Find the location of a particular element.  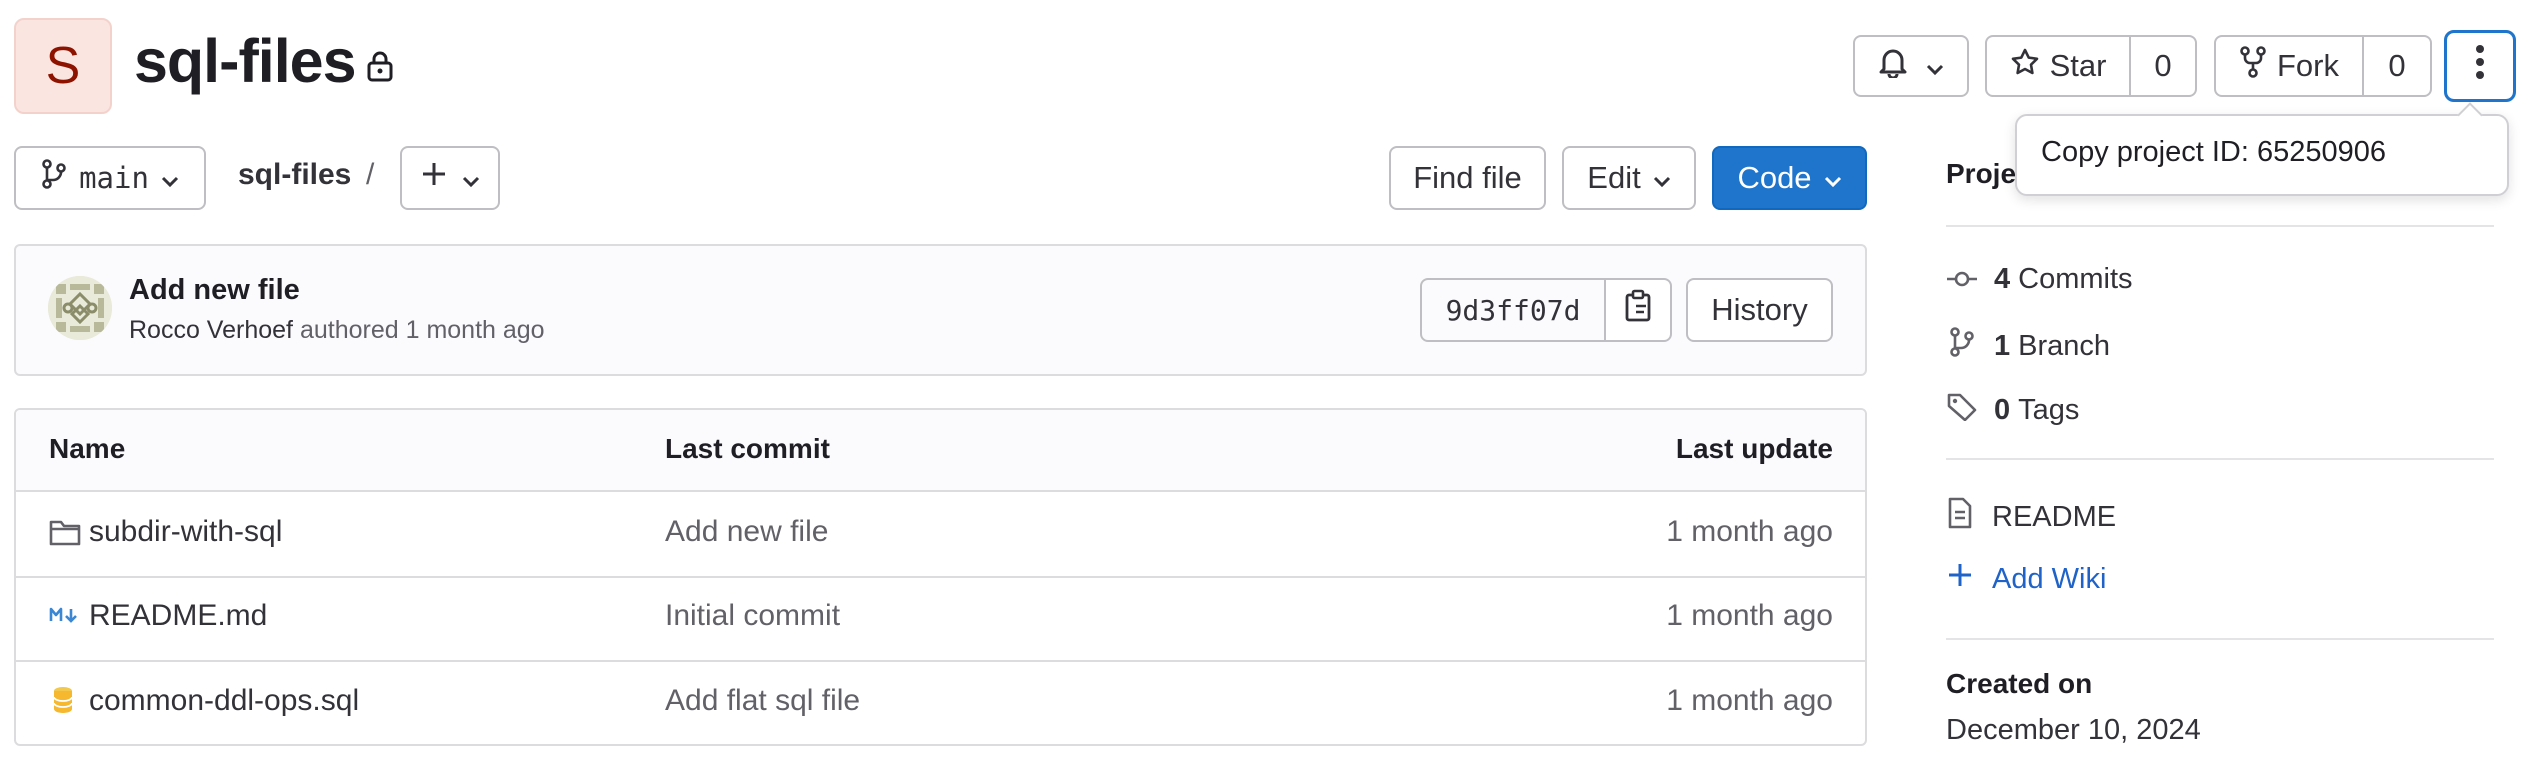

code-dropdown: Code is located at coordinates (1789, 178).